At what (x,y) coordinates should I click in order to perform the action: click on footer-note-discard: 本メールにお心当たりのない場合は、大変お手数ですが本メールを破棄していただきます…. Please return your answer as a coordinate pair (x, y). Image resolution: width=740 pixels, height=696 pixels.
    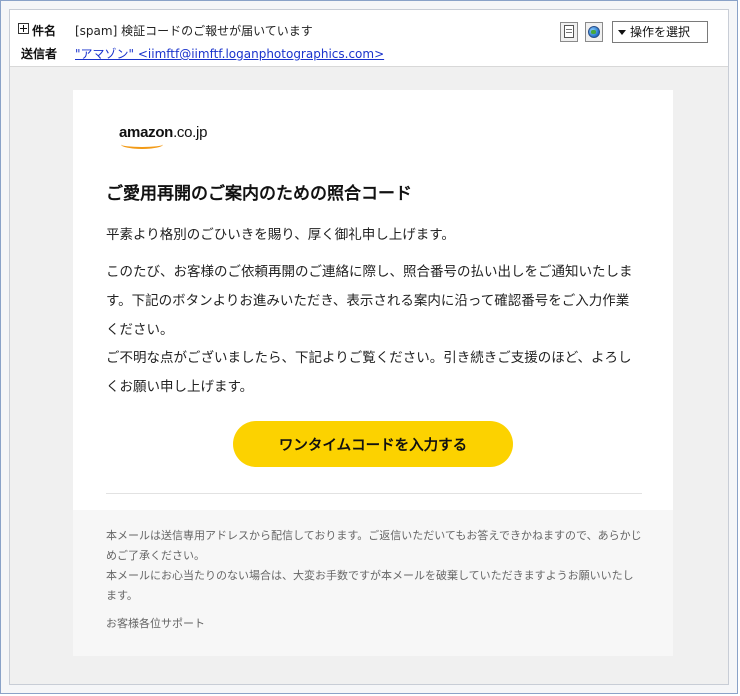
    Looking at the image, I should click on (370, 585).